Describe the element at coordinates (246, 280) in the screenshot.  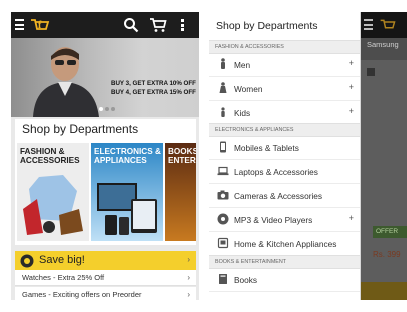
I see `drawer-item-label: Books` at that location.